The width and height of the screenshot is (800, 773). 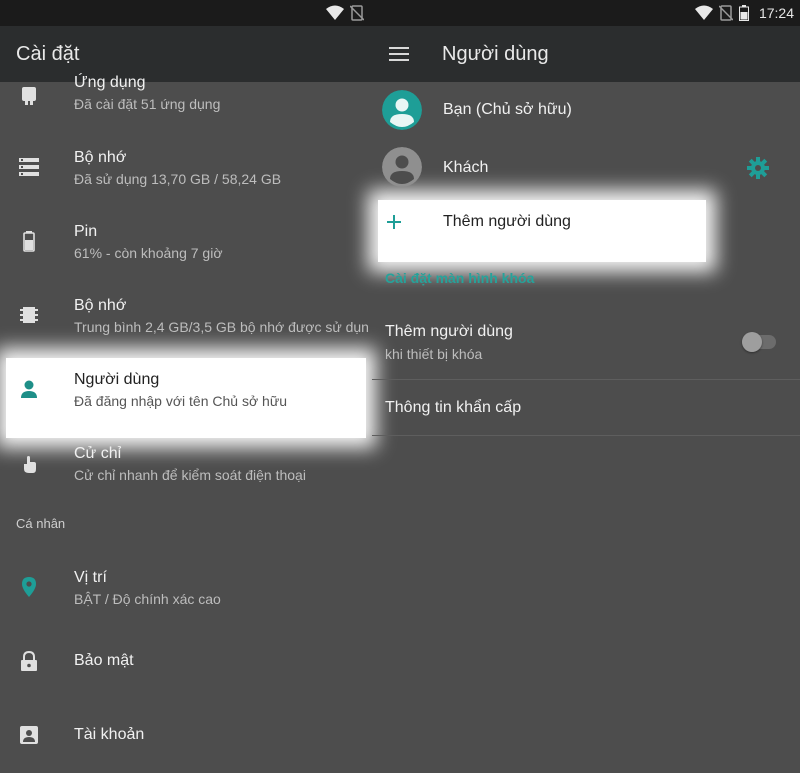 I want to click on android-icon, so click(x=29, y=96).